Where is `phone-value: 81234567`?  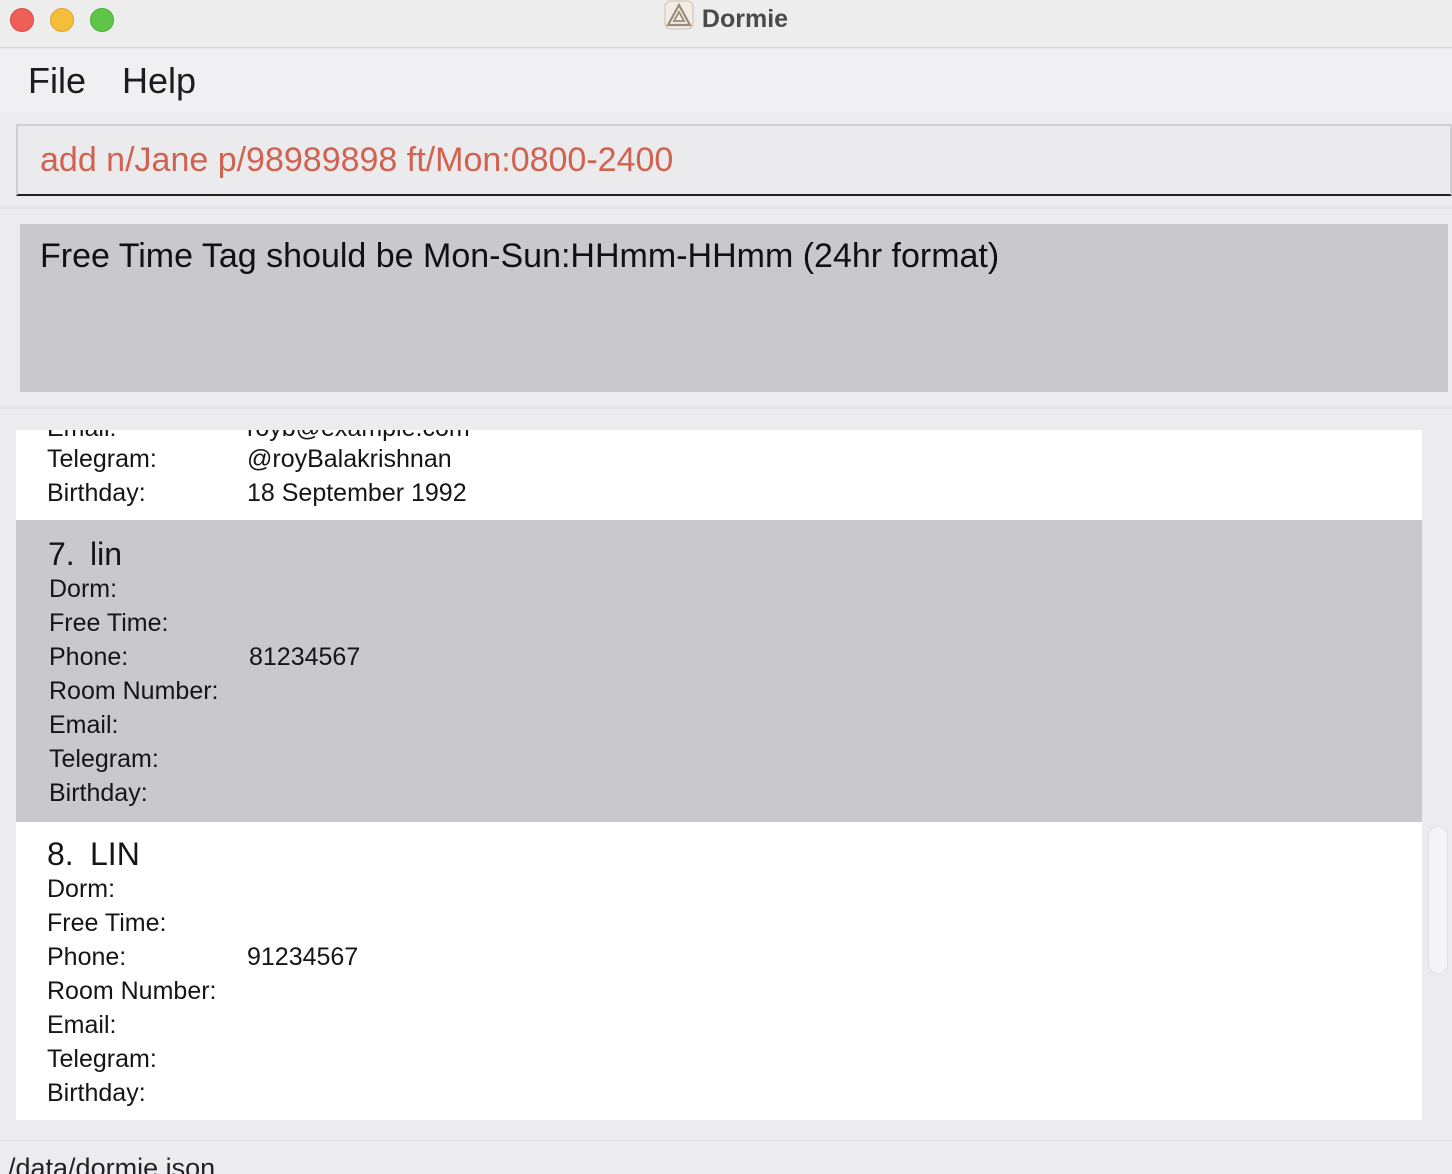
phone-value: 81234567 is located at coordinates (305, 657).